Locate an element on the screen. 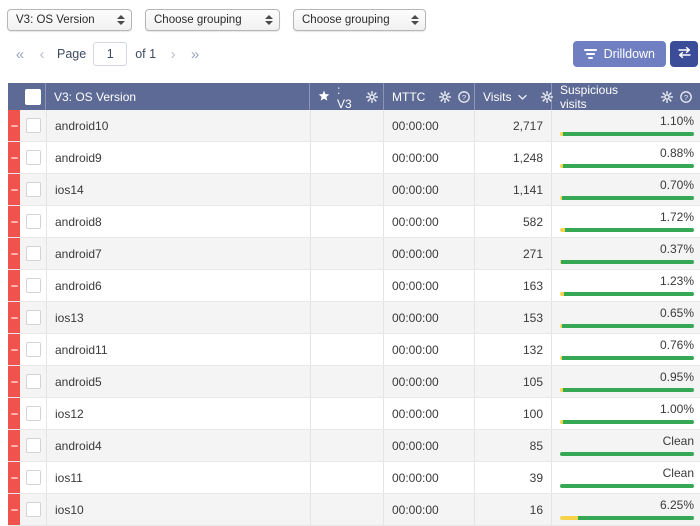 The image size is (700, 526). suspicious-value: 0.76% is located at coordinates (676, 345).